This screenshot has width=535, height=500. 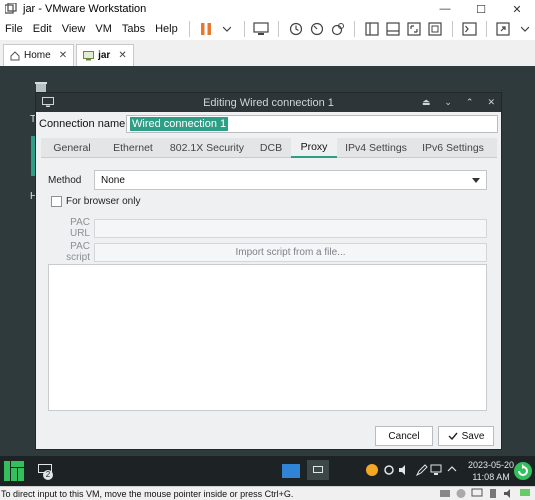 What do you see at coordinates (448, 102) in the screenshot?
I see `minimize-icon: ⌄` at bounding box center [448, 102].